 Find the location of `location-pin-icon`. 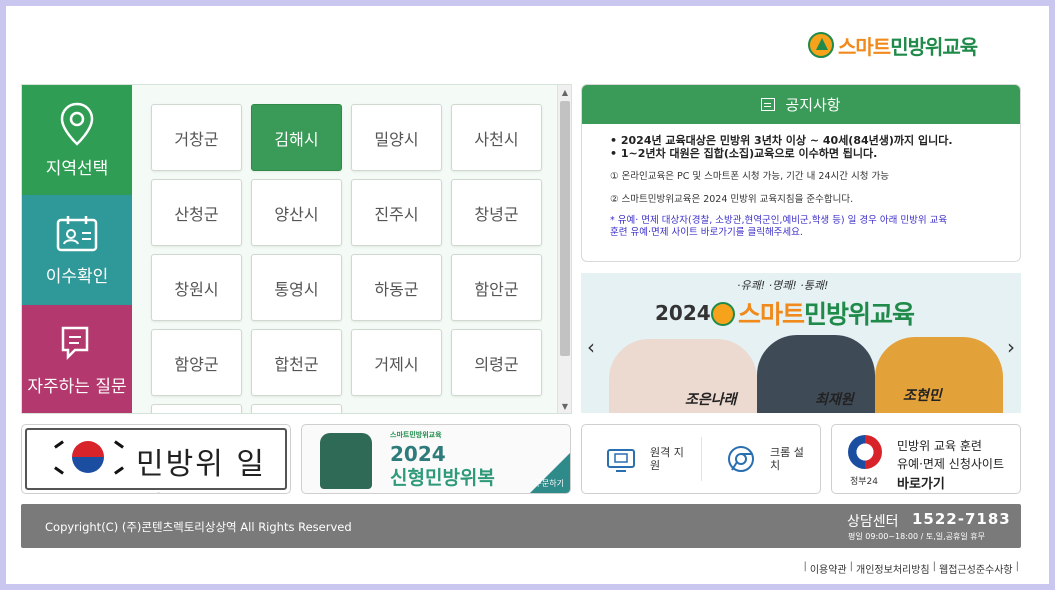

location-pin-icon is located at coordinates (77, 124).